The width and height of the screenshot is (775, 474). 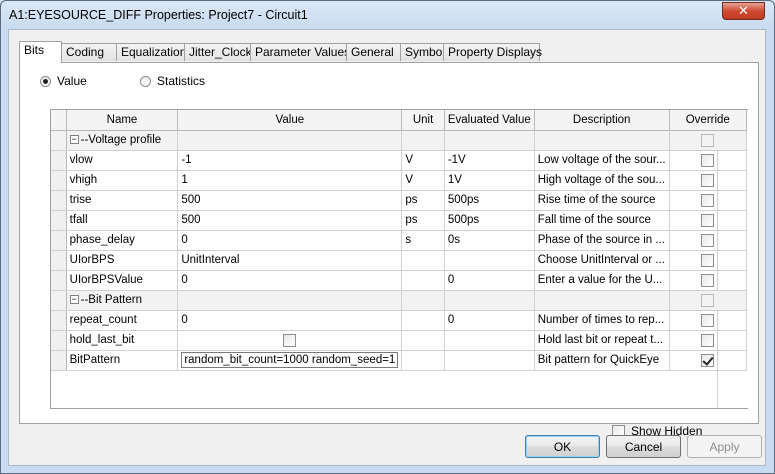 What do you see at coordinates (122, 140) in the screenshot?
I see `cell-name: − --Voltage profile` at bounding box center [122, 140].